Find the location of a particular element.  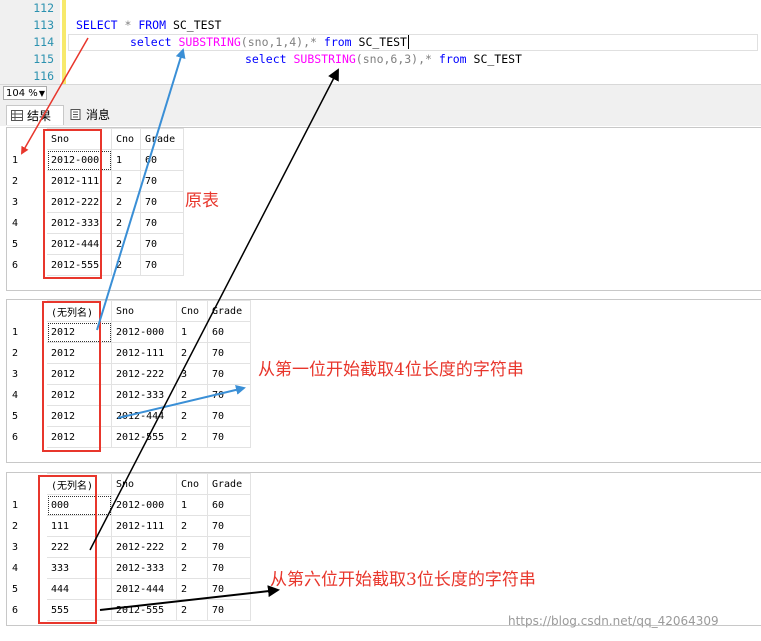

code-line-114: select SUBSTRING(sno,1,4),* from SC_TEST is located at coordinates (269, 42).